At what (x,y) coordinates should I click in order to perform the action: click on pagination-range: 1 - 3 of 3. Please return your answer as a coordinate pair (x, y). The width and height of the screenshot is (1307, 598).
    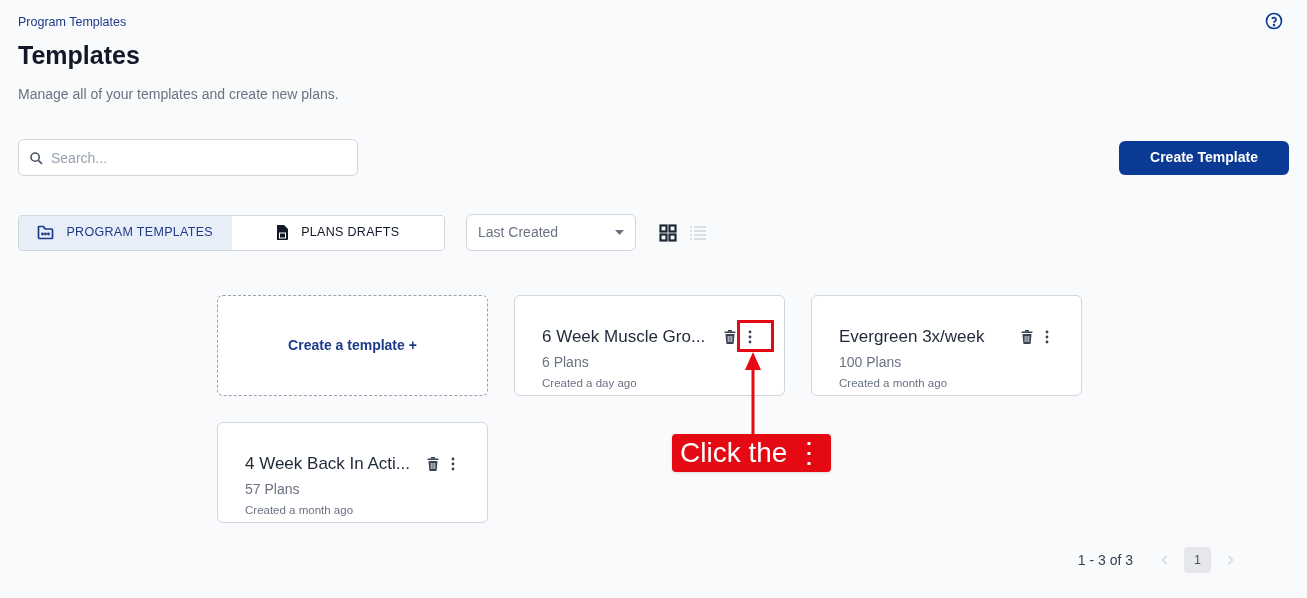
    Looking at the image, I should click on (1105, 560).